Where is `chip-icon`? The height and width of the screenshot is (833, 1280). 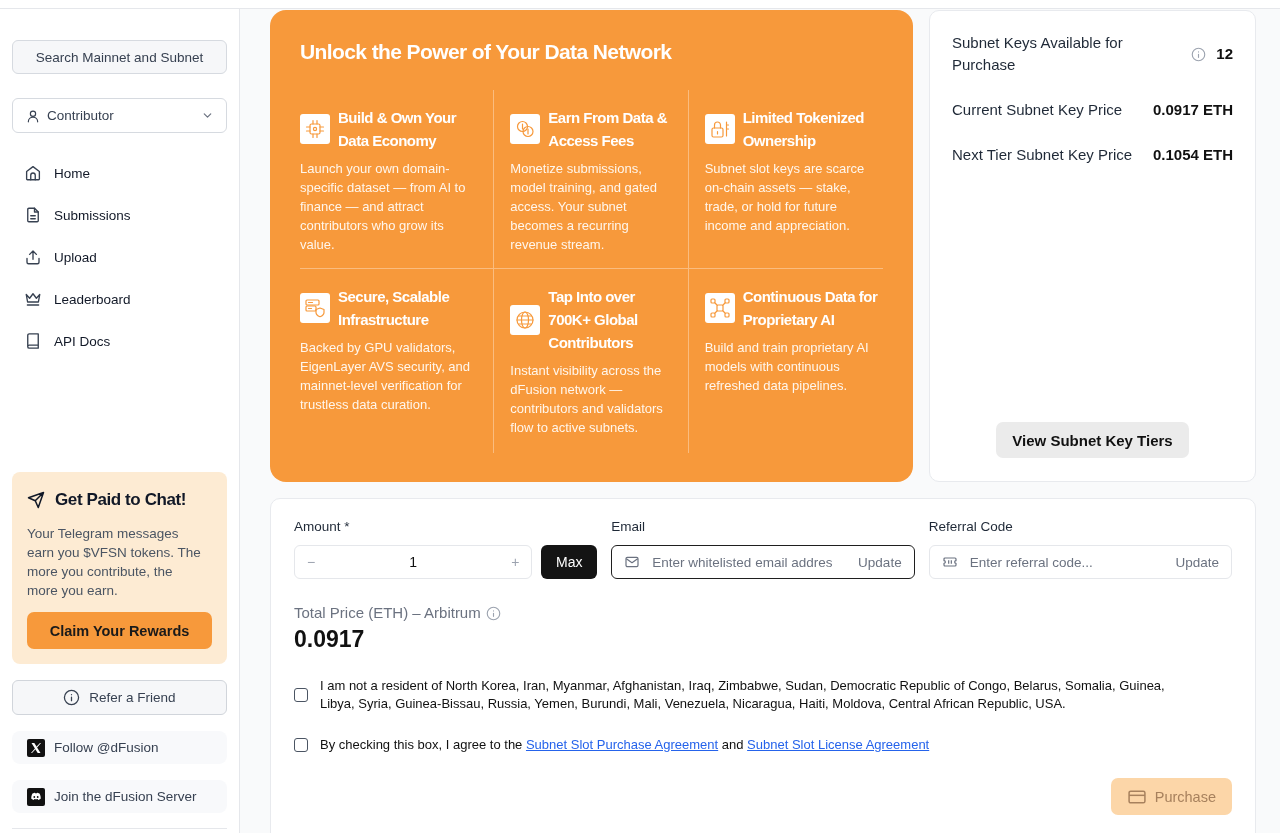 chip-icon is located at coordinates (315, 129).